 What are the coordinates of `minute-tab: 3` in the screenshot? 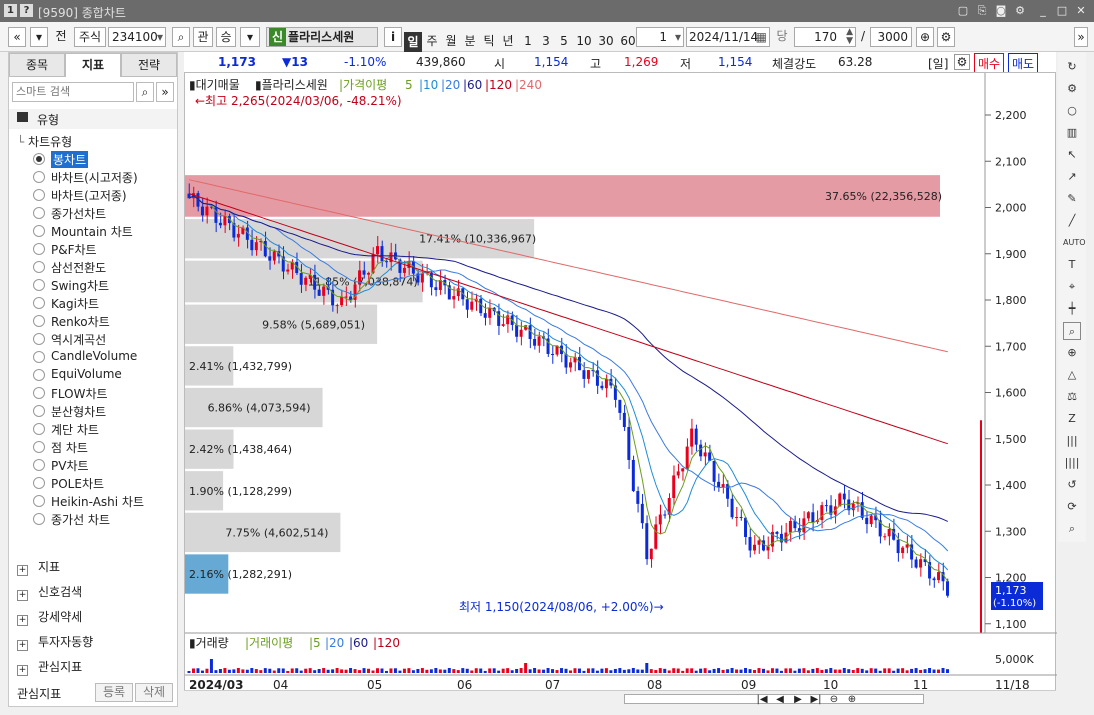 It's located at (546, 42).